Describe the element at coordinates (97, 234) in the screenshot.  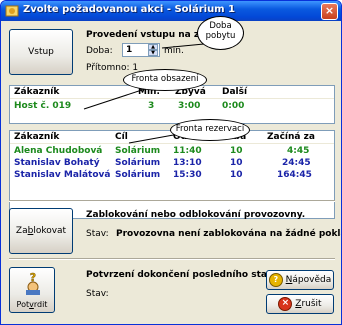
I see `block-status-label: Stav:` at that location.